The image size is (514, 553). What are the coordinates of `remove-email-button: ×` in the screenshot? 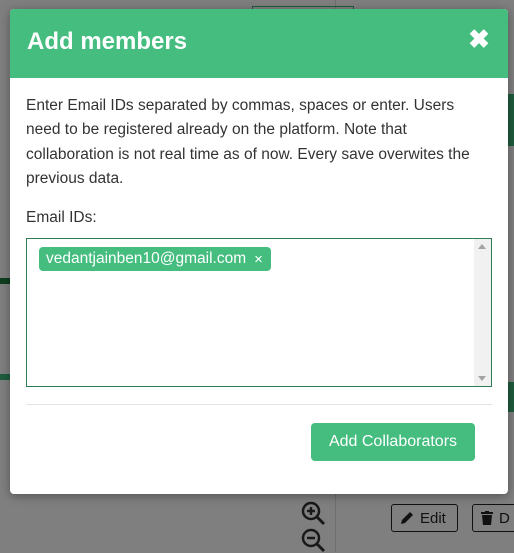 It's located at (258, 259).